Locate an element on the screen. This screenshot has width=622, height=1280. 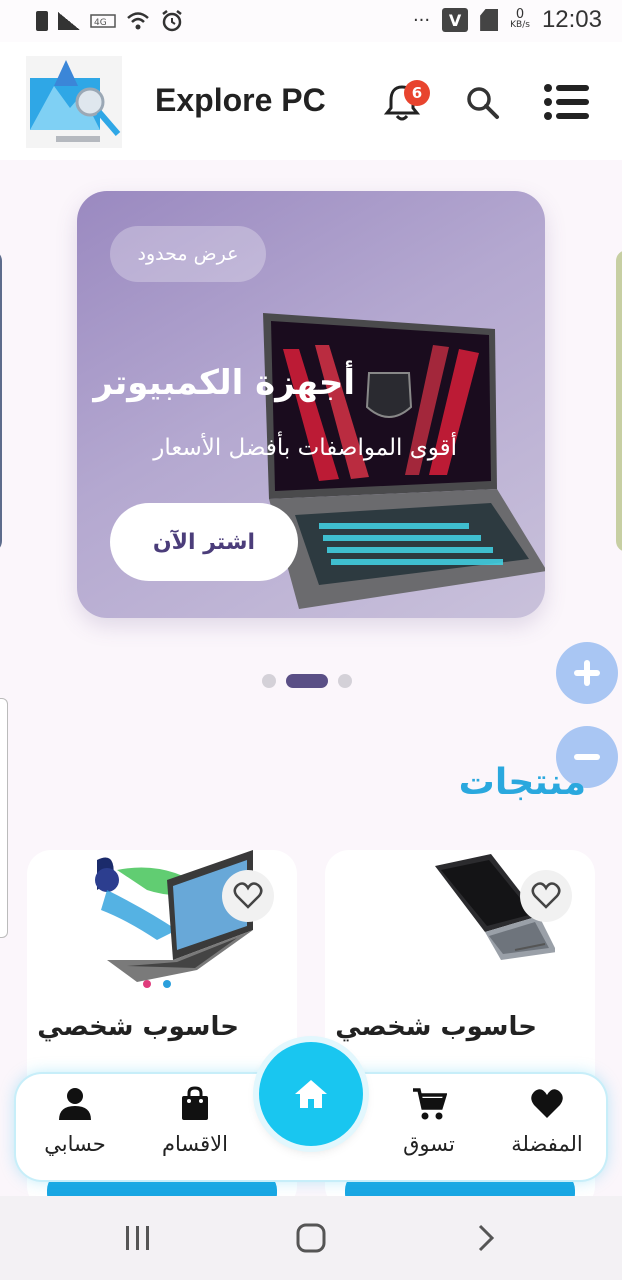
data-speed-unit: KB/s is located at coordinates (520, 25).